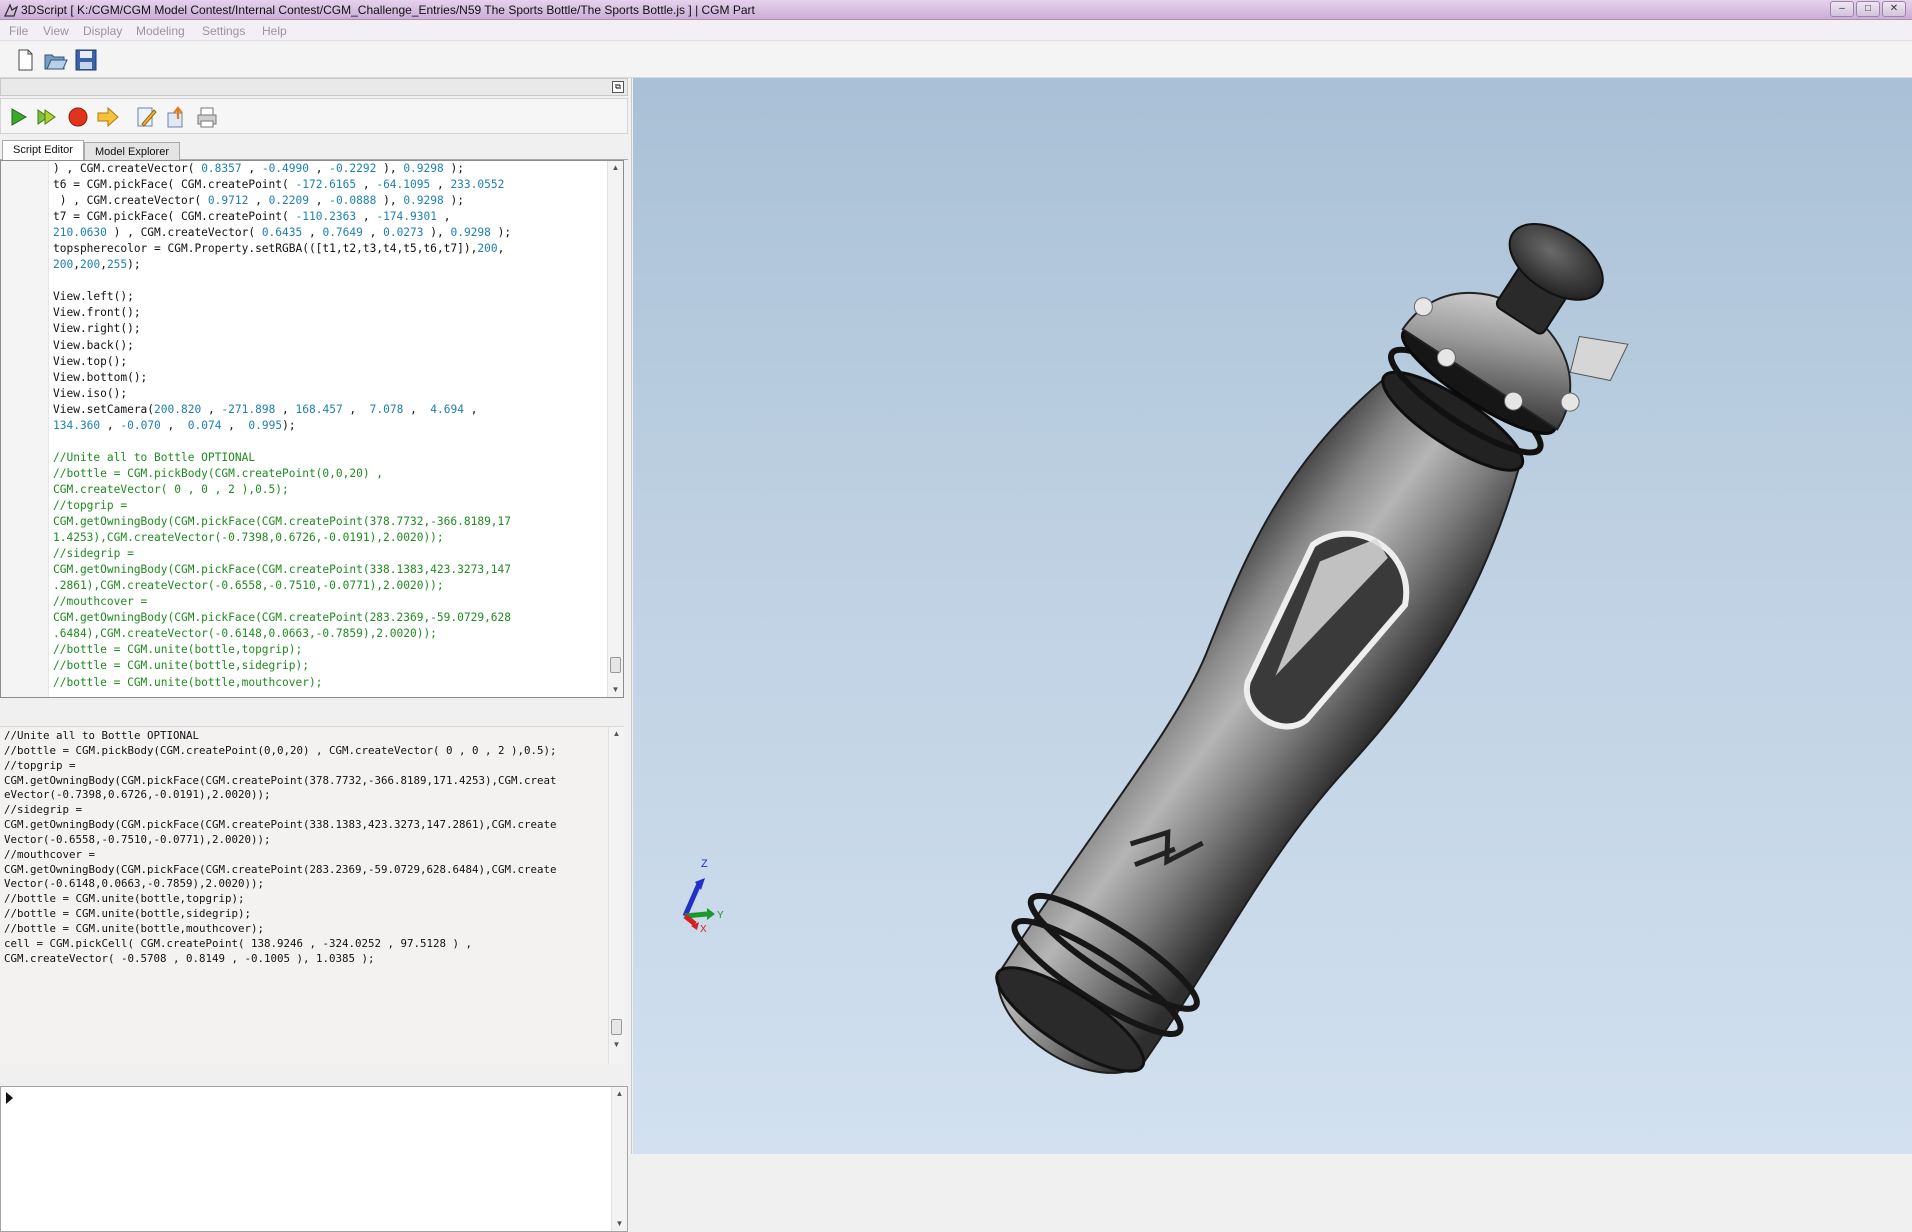 The width and height of the screenshot is (1912, 1232). What do you see at coordinates (1868, 9) in the screenshot?
I see `maximize-button: □` at bounding box center [1868, 9].